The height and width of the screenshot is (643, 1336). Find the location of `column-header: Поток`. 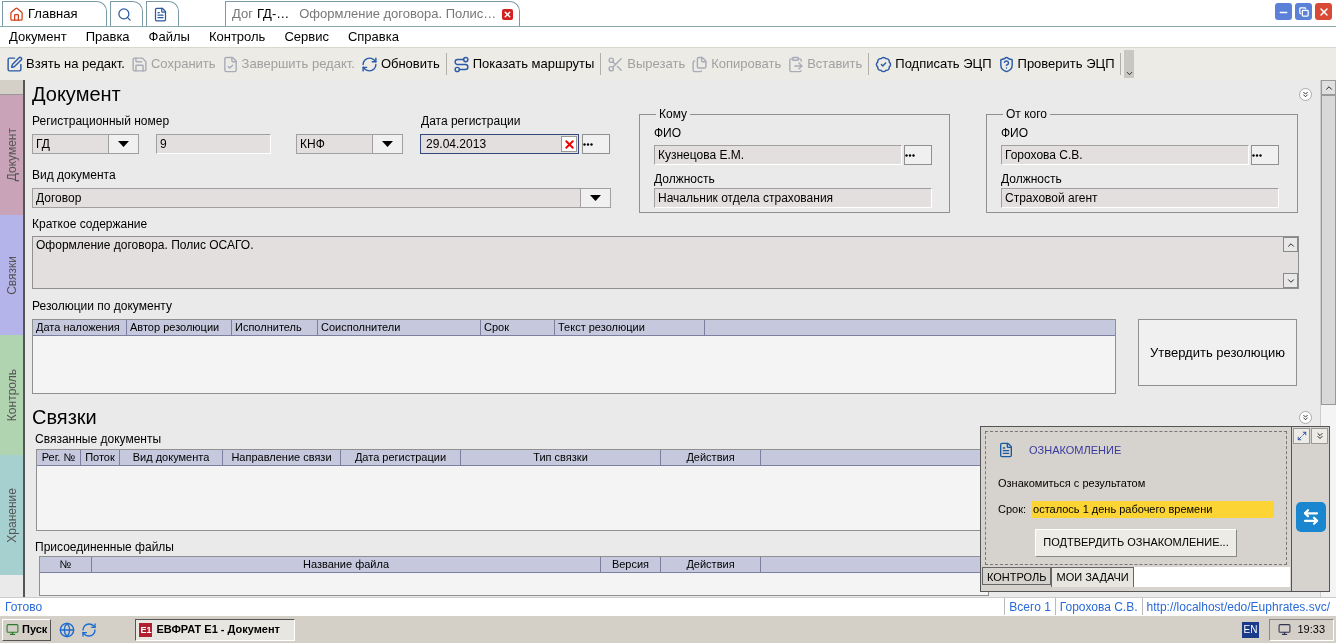

column-header: Поток is located at coordinates (100, 457).